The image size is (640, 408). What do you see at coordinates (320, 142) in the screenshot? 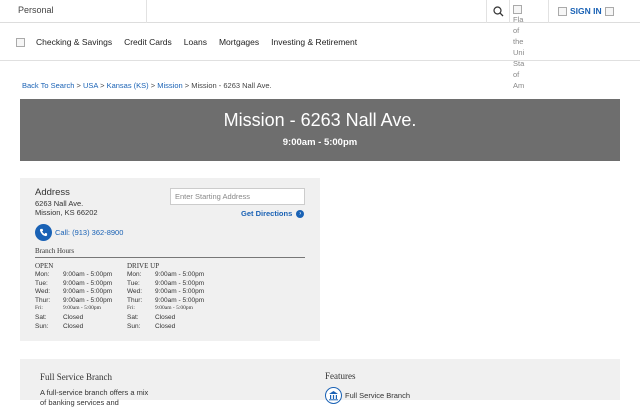
I see `banner-hours: 9:00am - 5:00pm` at bounding box center [320, 142].